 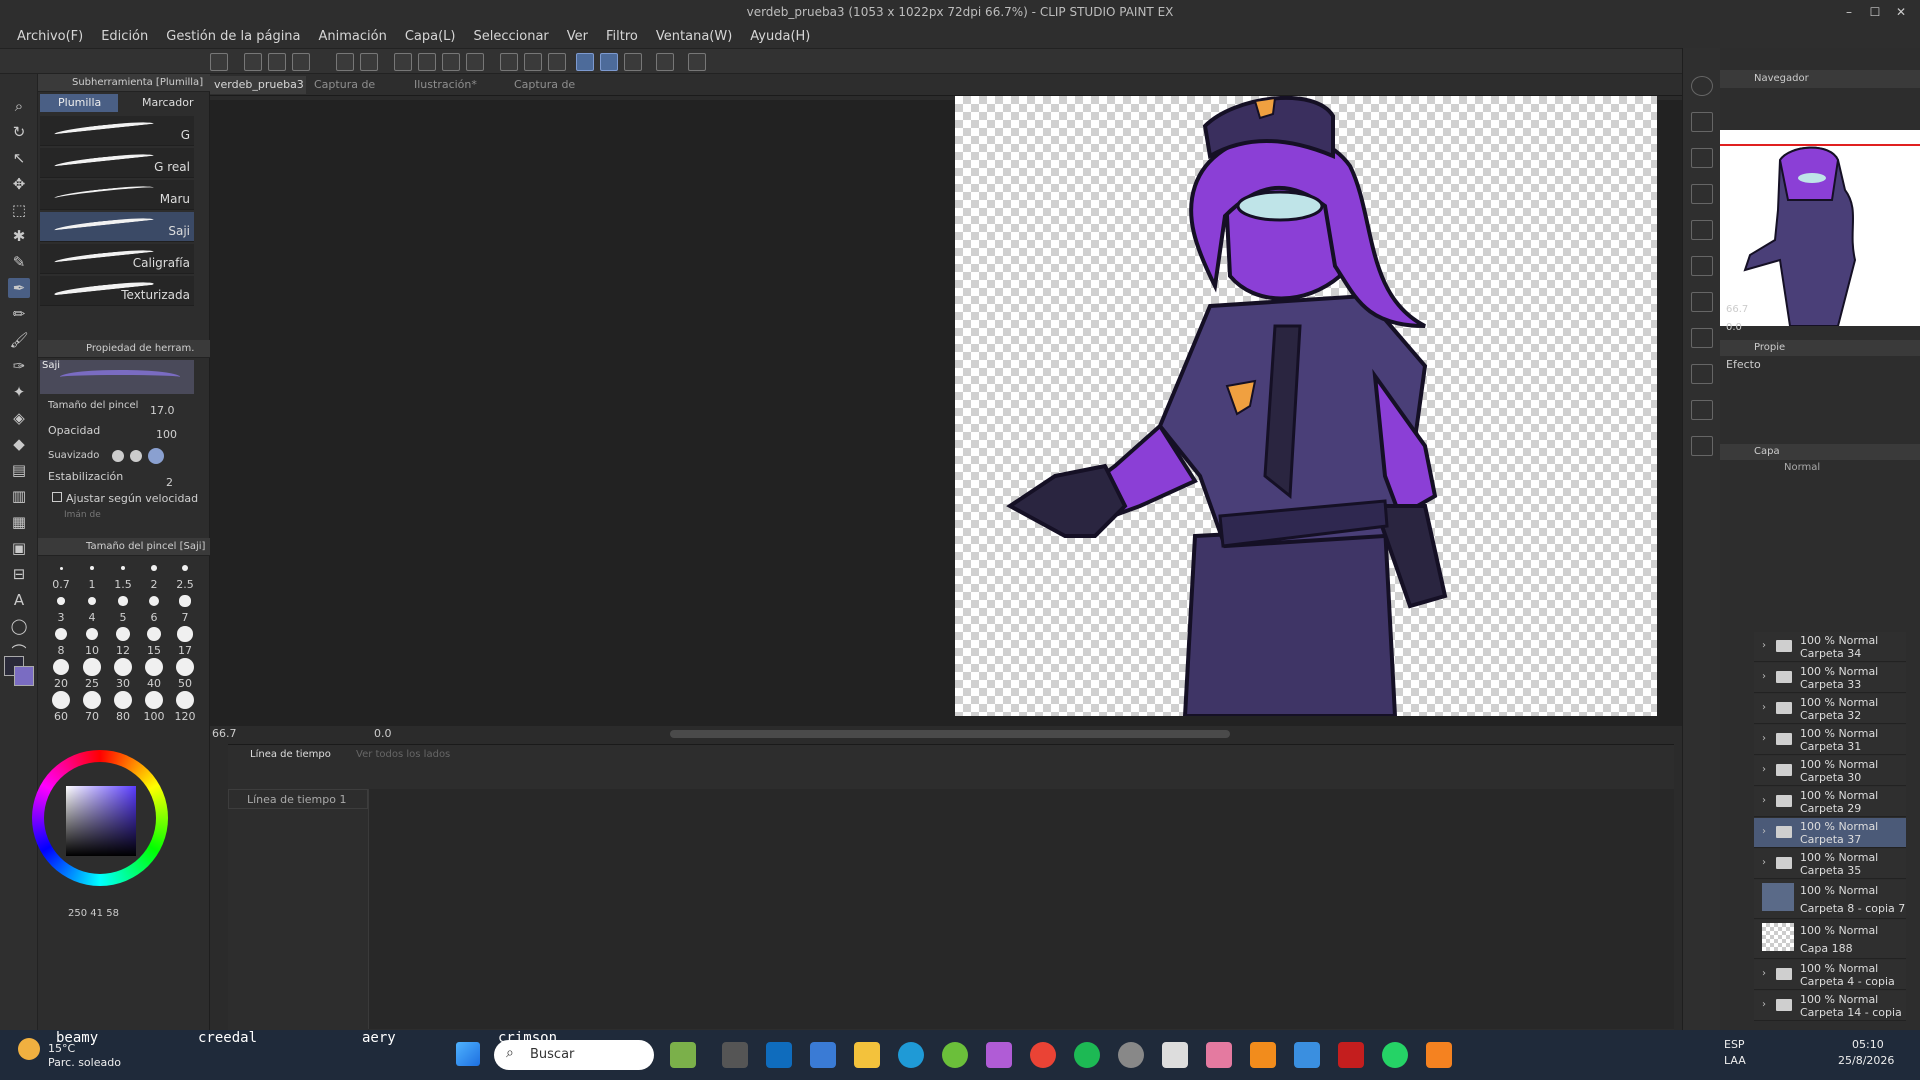 What do you see at coordinates (950, 734) in the screenshot?
I see `horizontal-scrollbar` at bounding box center [950, 734].